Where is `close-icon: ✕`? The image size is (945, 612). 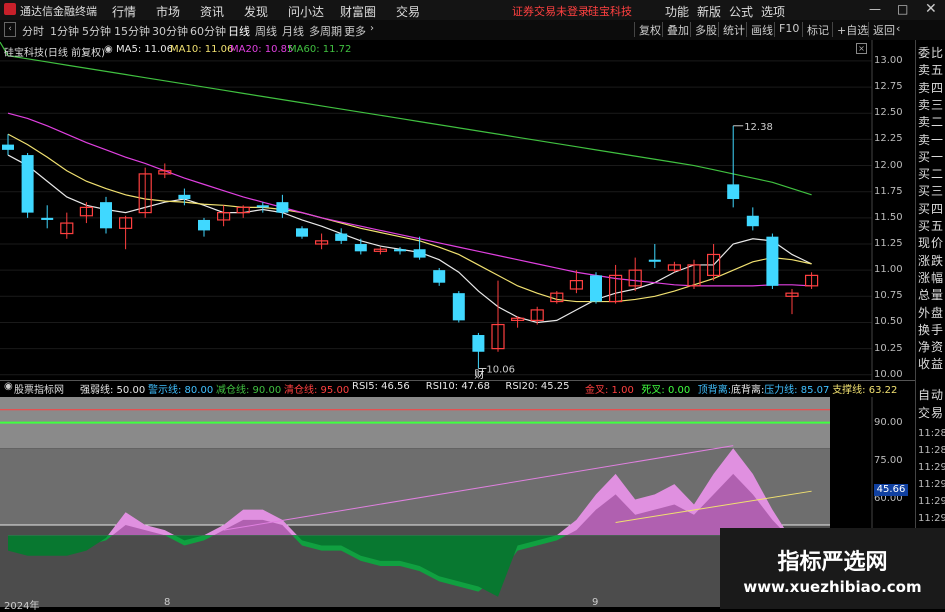 close-icon: ✕ is located at coordinates (931, 9).